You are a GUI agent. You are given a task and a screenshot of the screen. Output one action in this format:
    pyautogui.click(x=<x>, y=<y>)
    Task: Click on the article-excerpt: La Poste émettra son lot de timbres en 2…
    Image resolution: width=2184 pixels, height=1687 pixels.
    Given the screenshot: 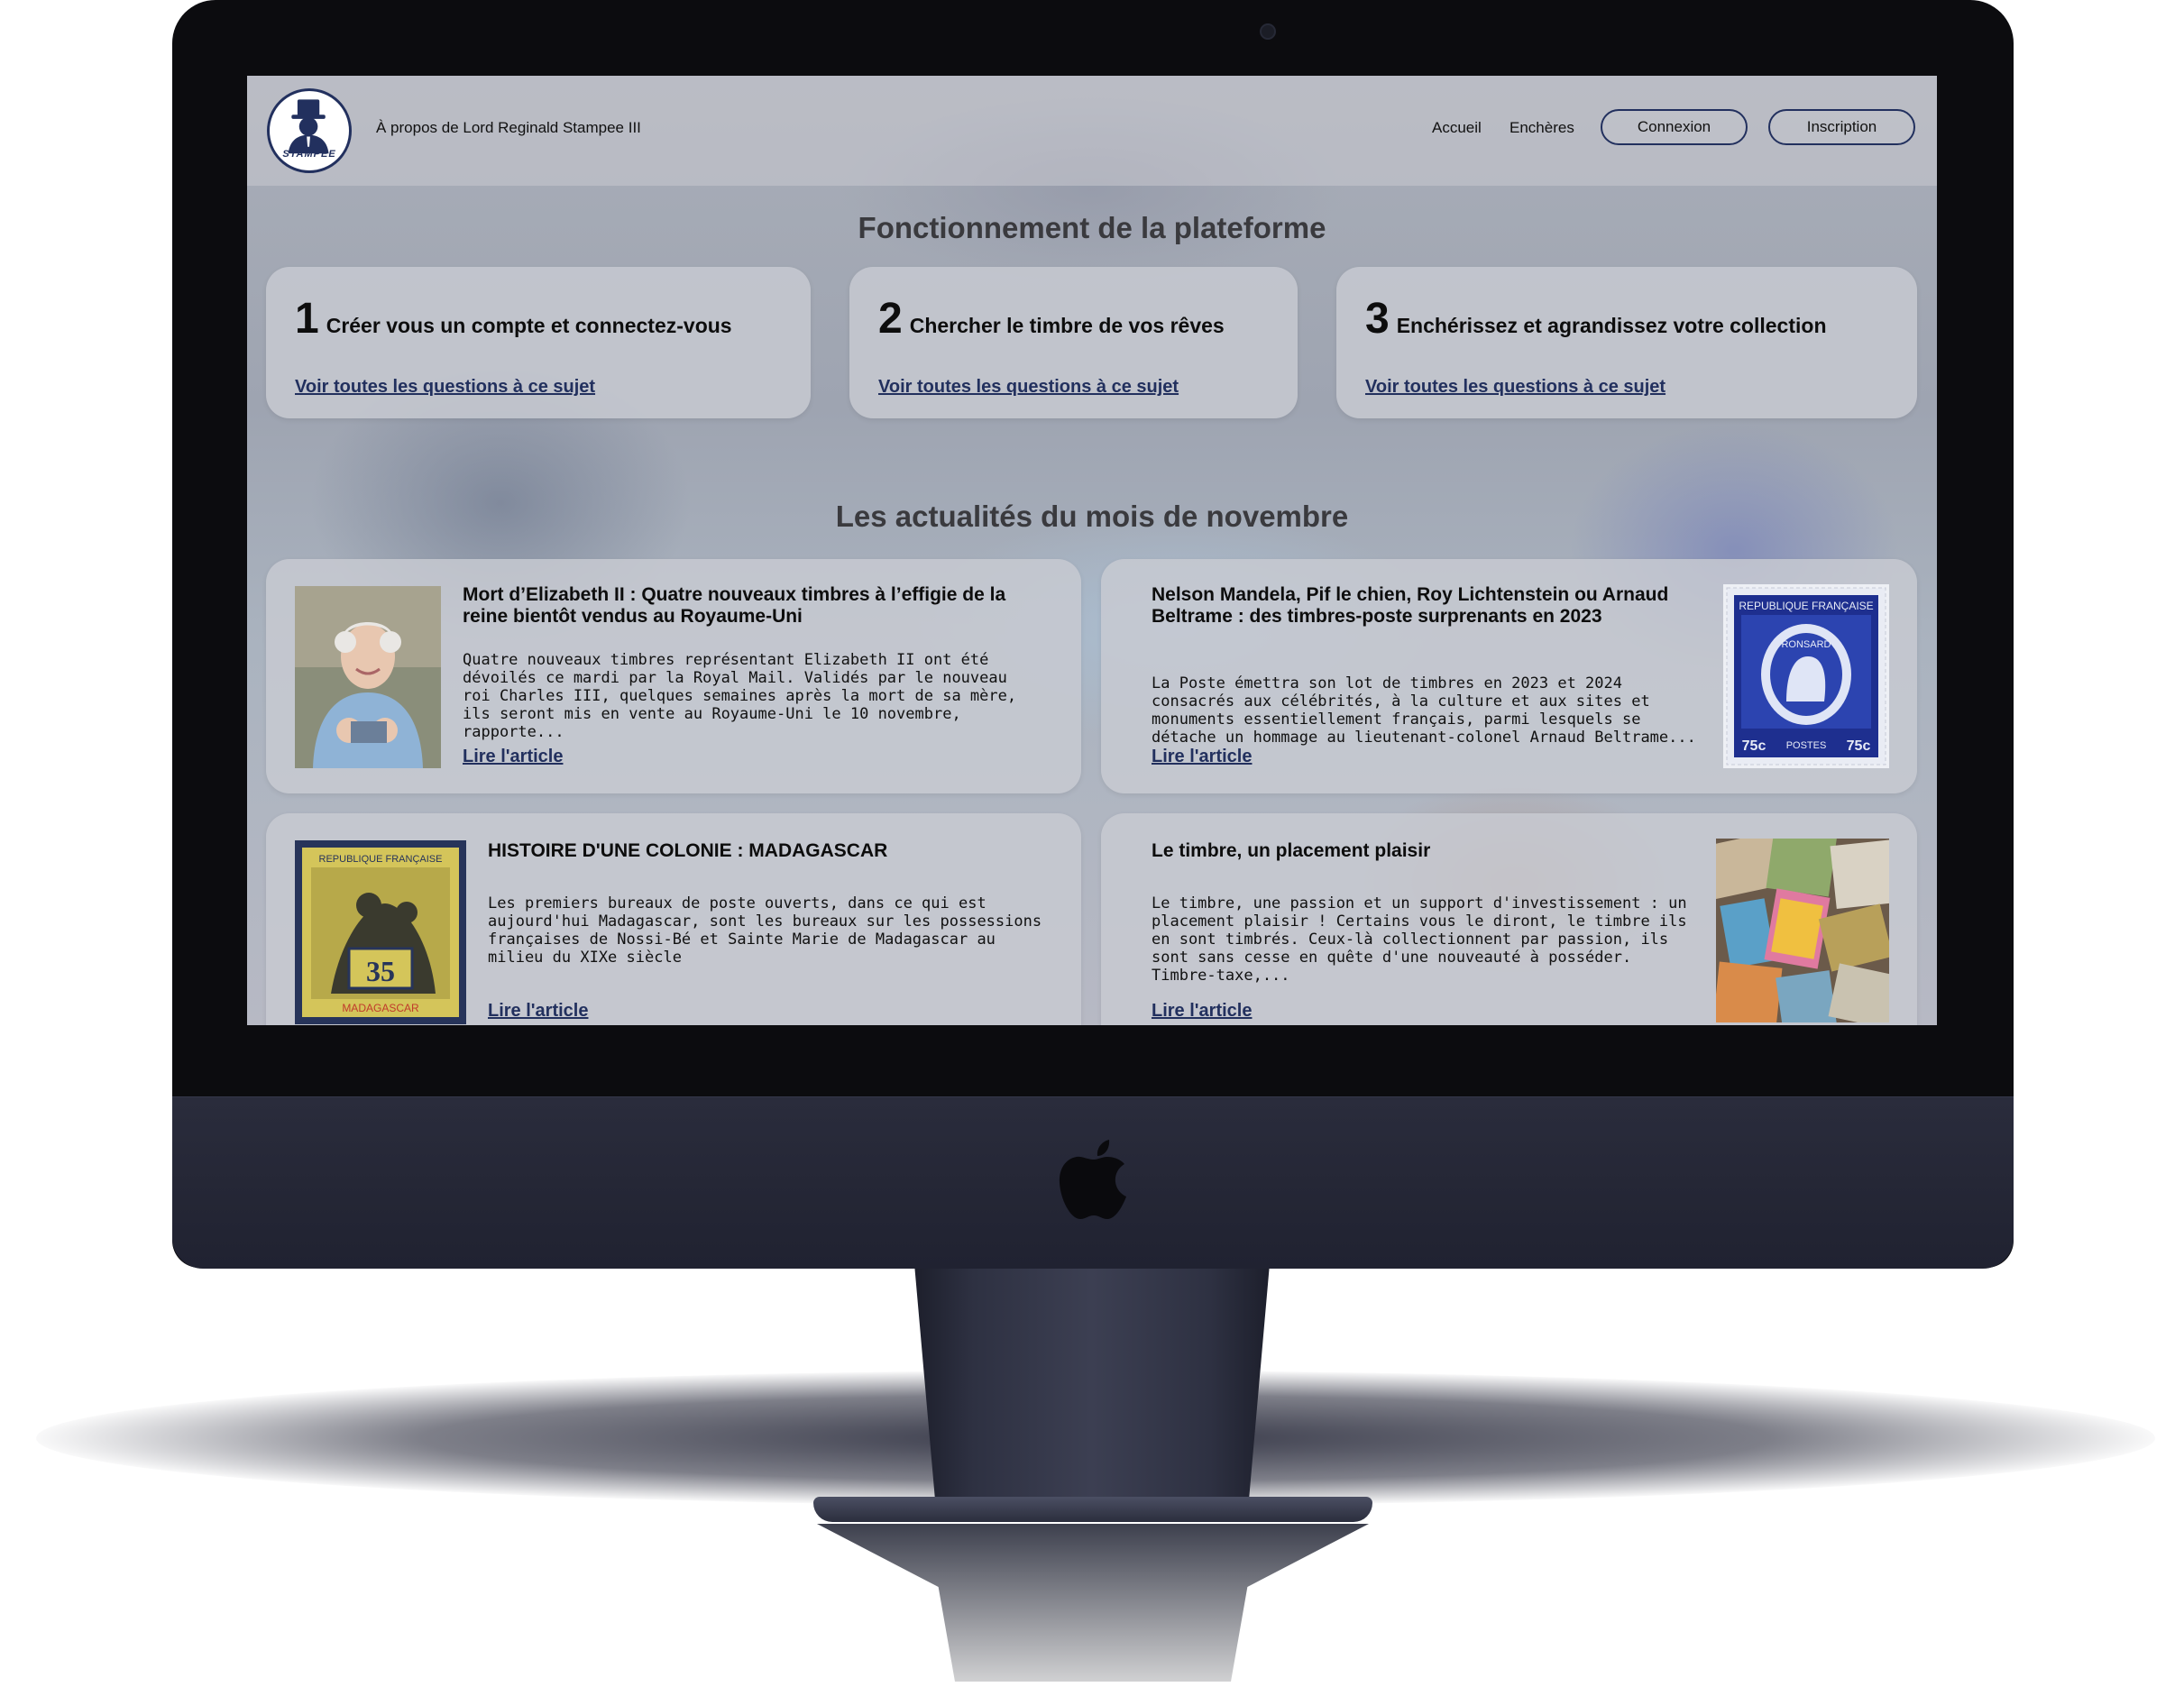 What is the action you would take?
    pyautogui.click(x=1424, y=710)
    